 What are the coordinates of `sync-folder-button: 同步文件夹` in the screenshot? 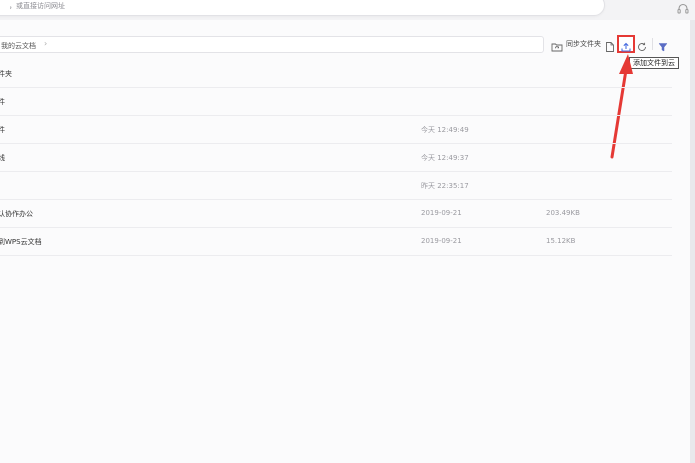 It's located at (576, 44).